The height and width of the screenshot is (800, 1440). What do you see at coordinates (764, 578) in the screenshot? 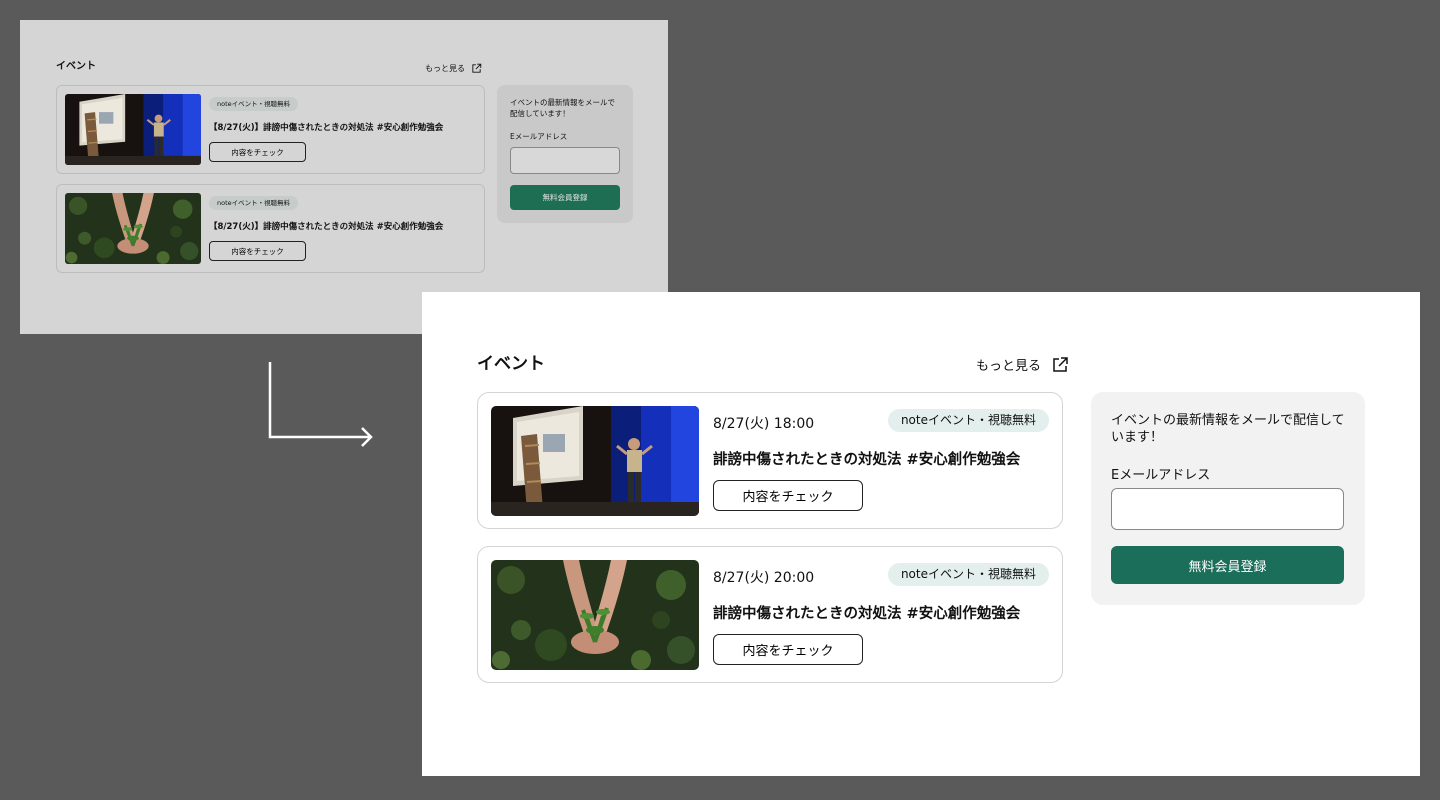
I see `event-date: 8/27(火) 20:00` at bounding box center [764, 578].